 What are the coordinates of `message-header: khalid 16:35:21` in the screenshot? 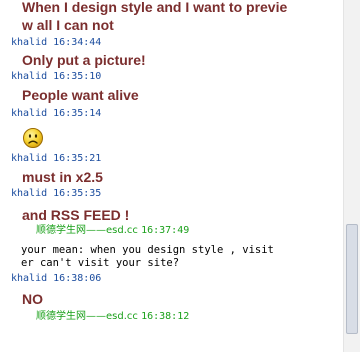 It's located at (177, 159).